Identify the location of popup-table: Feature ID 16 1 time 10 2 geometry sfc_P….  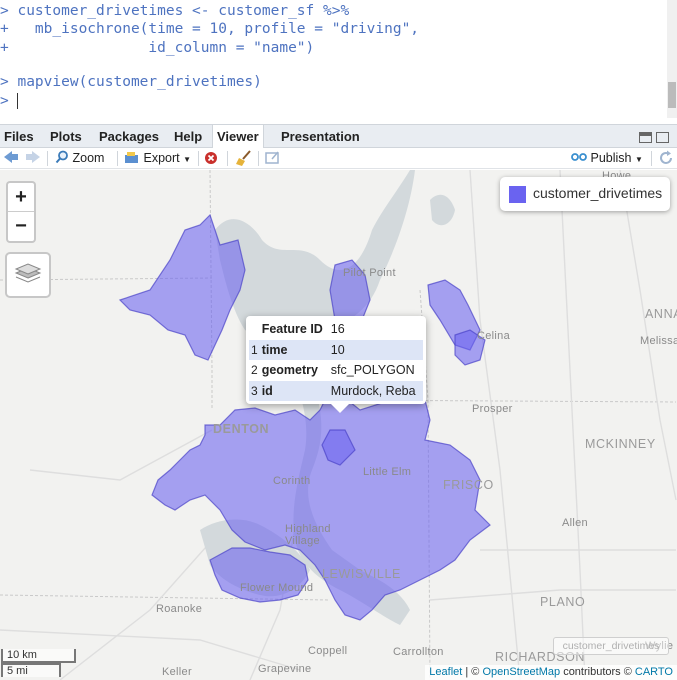
(336, 360).